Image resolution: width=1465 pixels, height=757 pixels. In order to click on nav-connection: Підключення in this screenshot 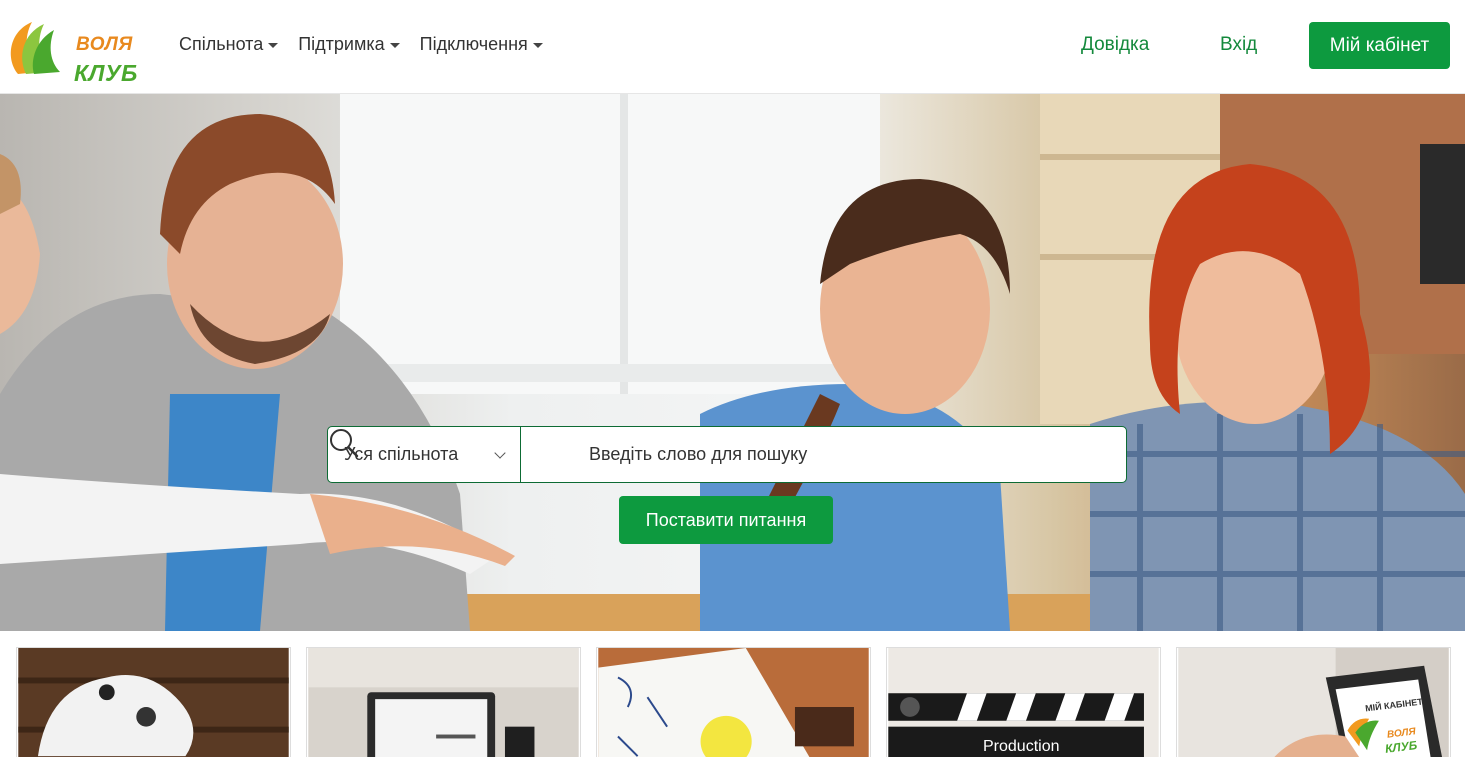, I will do `click(481, 44)`.